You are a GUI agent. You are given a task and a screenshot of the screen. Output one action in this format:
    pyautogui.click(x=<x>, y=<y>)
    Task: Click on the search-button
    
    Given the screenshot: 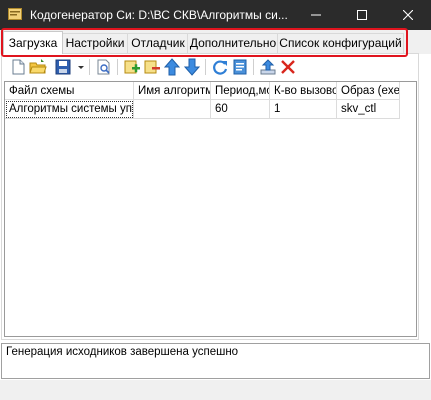 What is the action you would take?
    pyautogui.click(x=104, y=67)
    